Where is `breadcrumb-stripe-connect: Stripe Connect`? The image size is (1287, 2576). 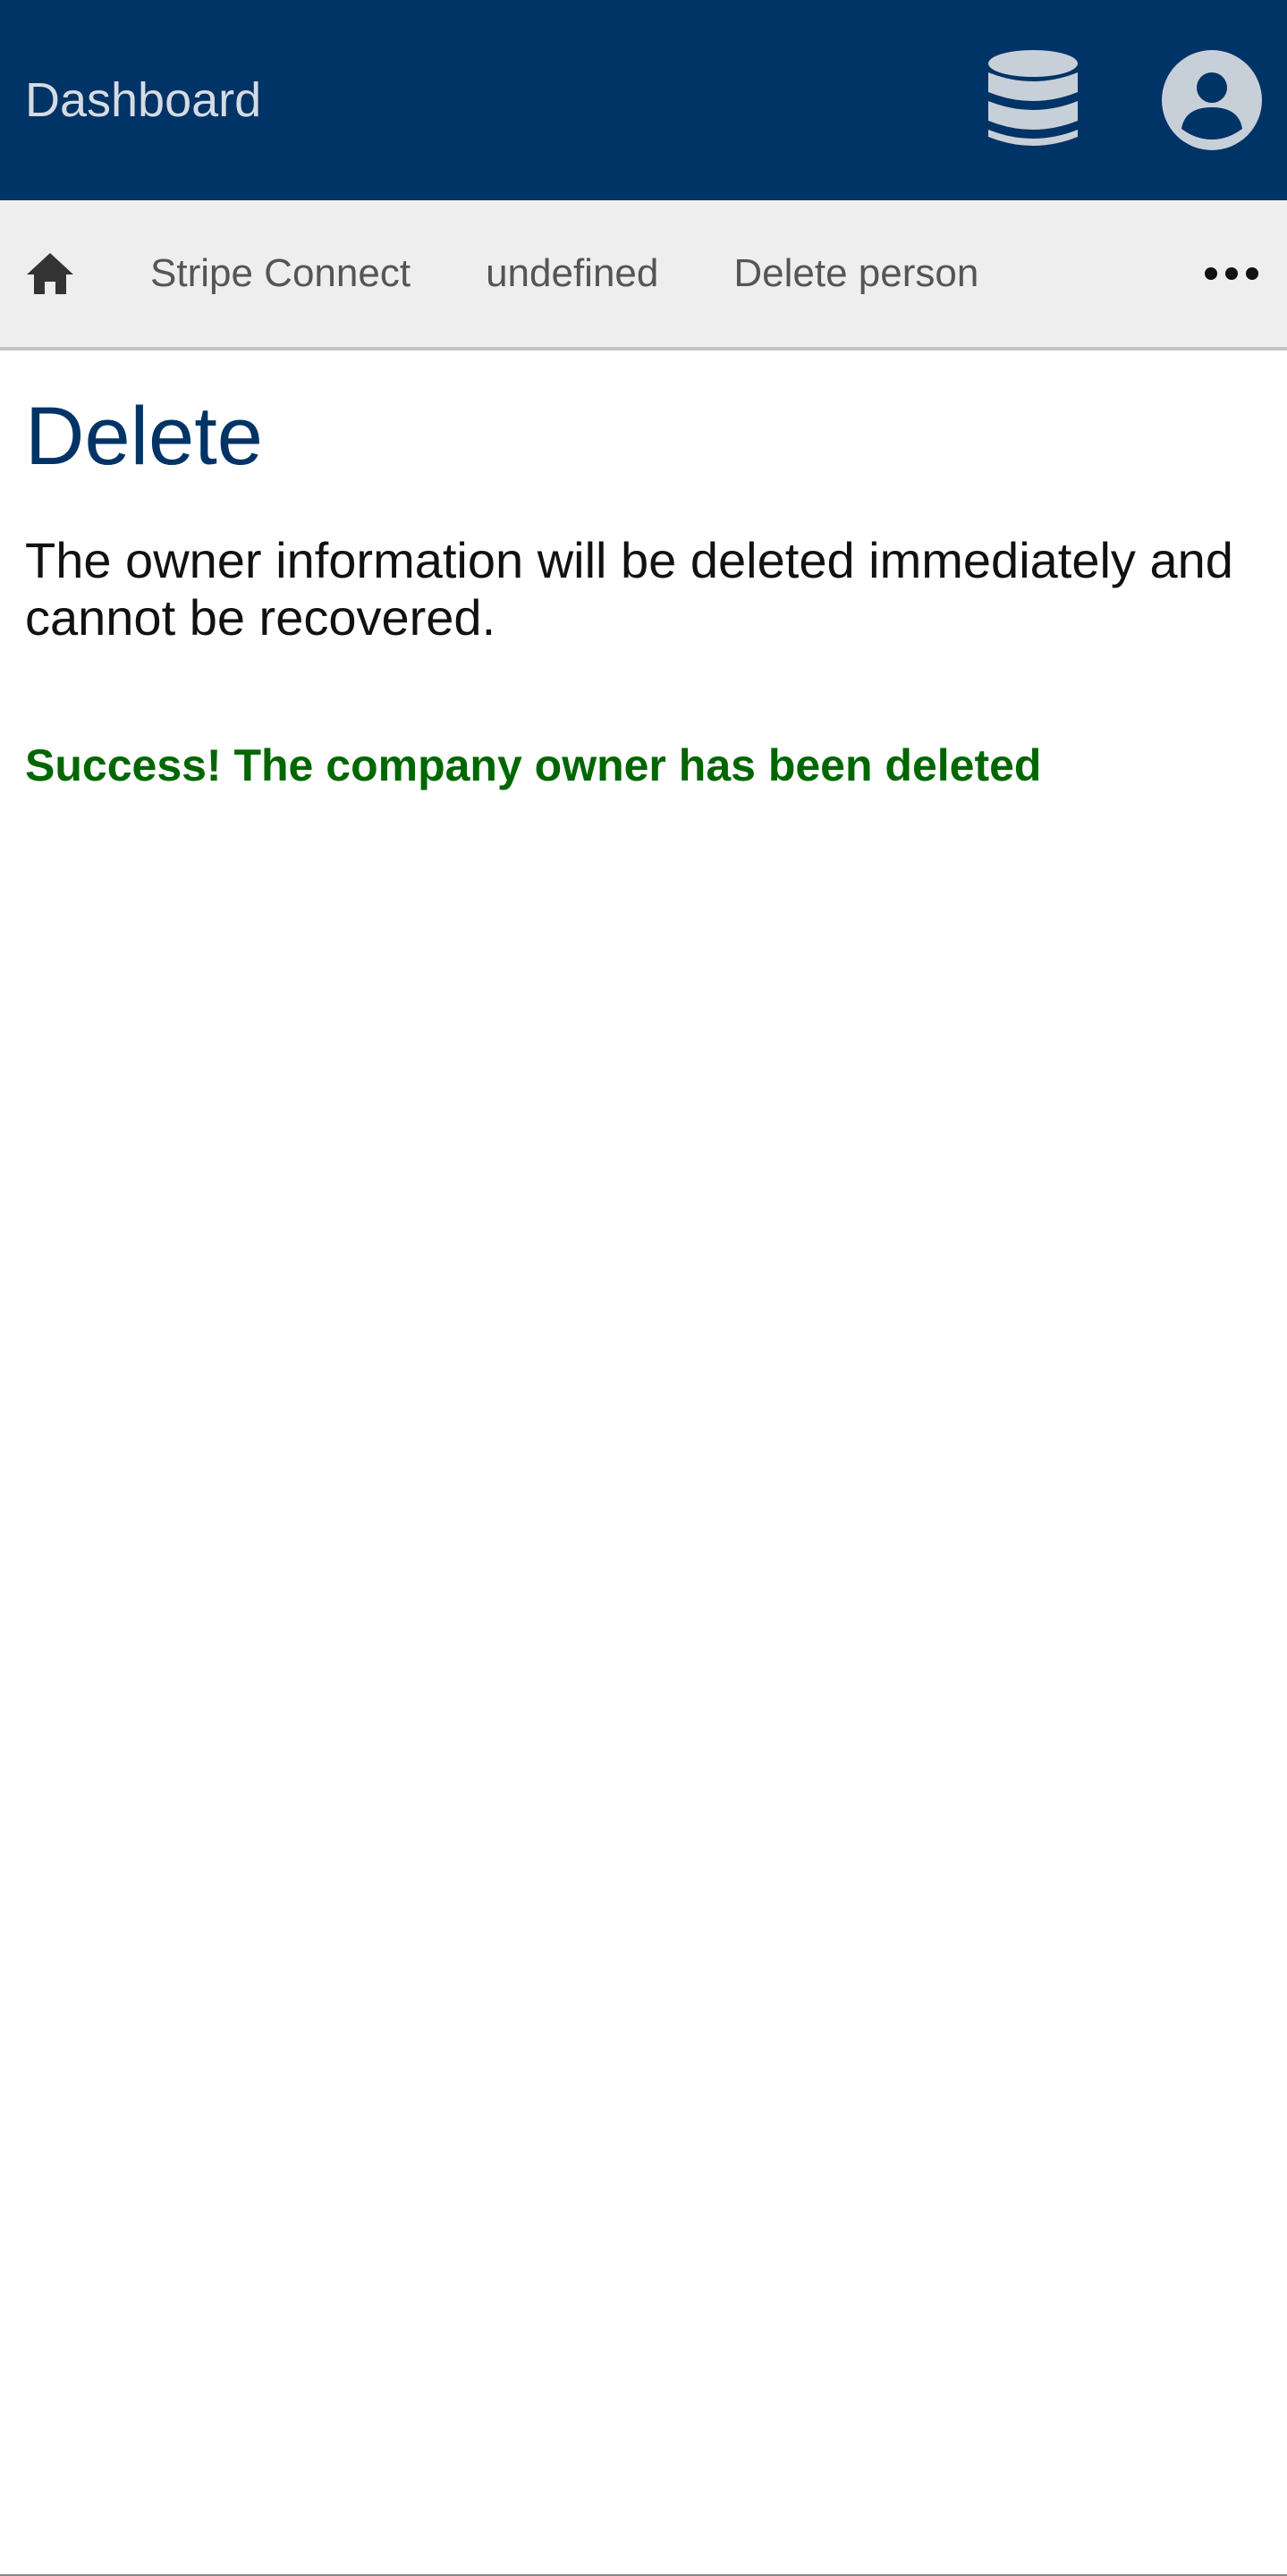 breadcrumb-stripe-connect: Stripe Connect is located at coordinates (280, 273).